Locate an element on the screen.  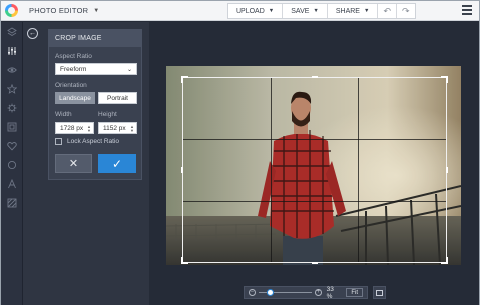
lock-aspect-ratio-row: Lock Aspect Ratio is located at coordinates (87, 141).